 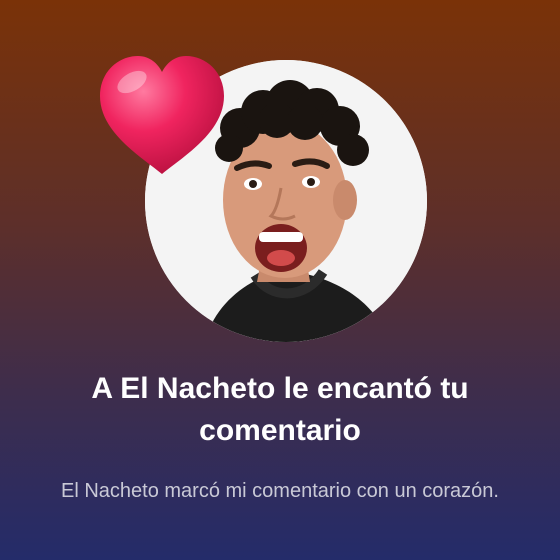 I want to click on heart-icon, so click(x=162, y=115).